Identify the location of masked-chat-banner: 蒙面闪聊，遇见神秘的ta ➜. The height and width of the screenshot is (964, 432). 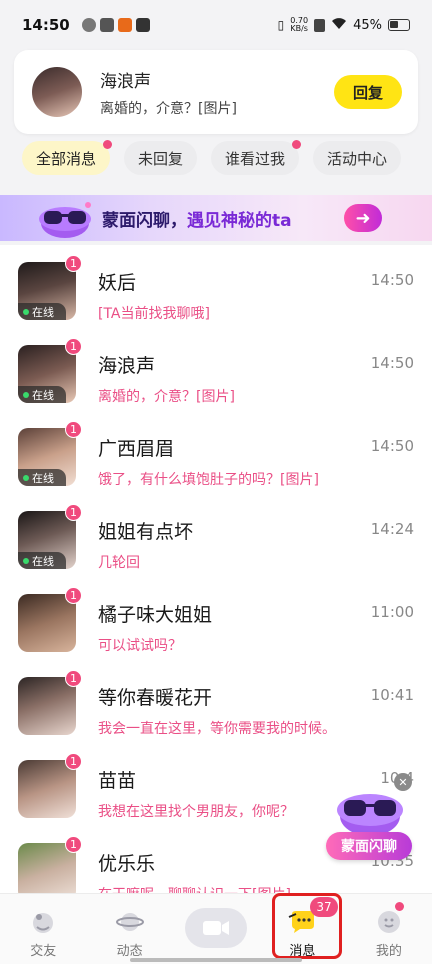
(216, 218).